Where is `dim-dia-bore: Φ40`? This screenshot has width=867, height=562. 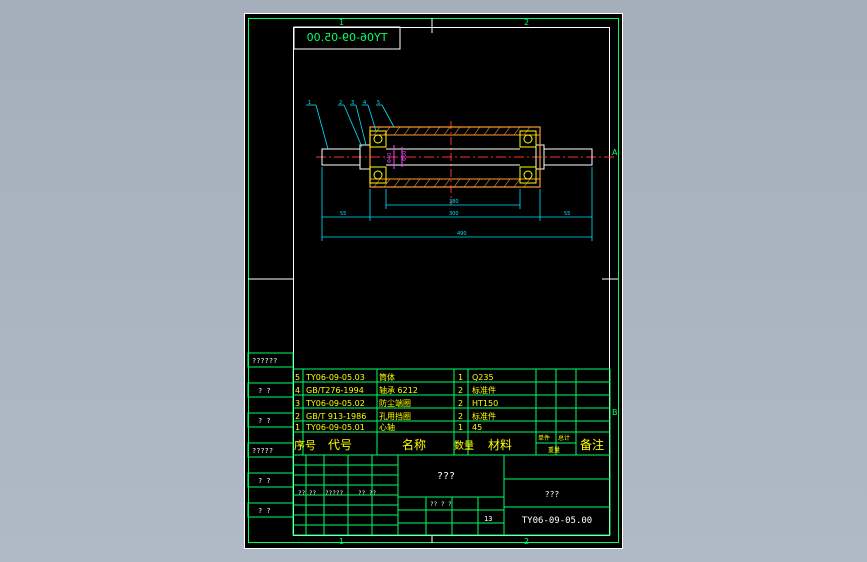 dim-dia-bore: Φ40 is located at coordinates (390, 158).